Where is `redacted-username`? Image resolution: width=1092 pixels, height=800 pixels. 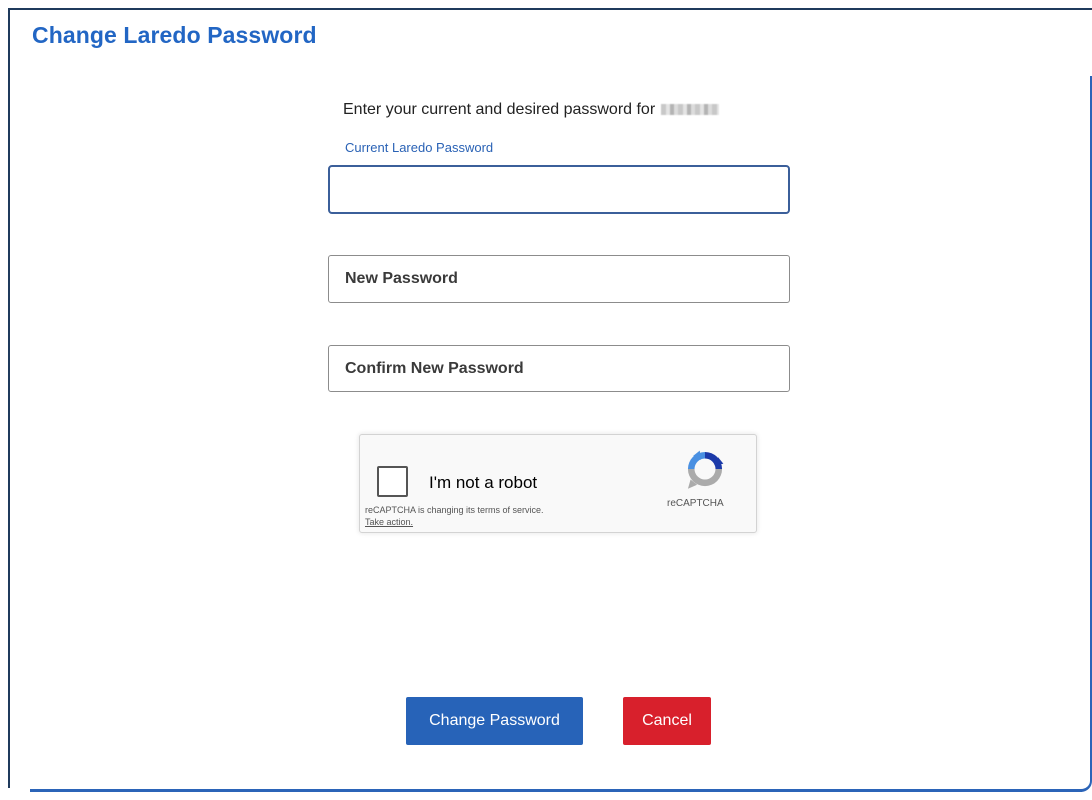
redacted-username is located at coordinates (690, 109).